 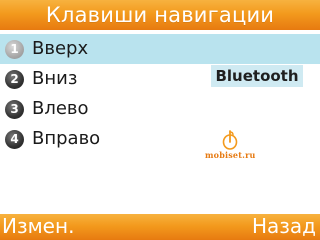 I want to click on mobiset-logo-icon, so click(x=230, y=140).